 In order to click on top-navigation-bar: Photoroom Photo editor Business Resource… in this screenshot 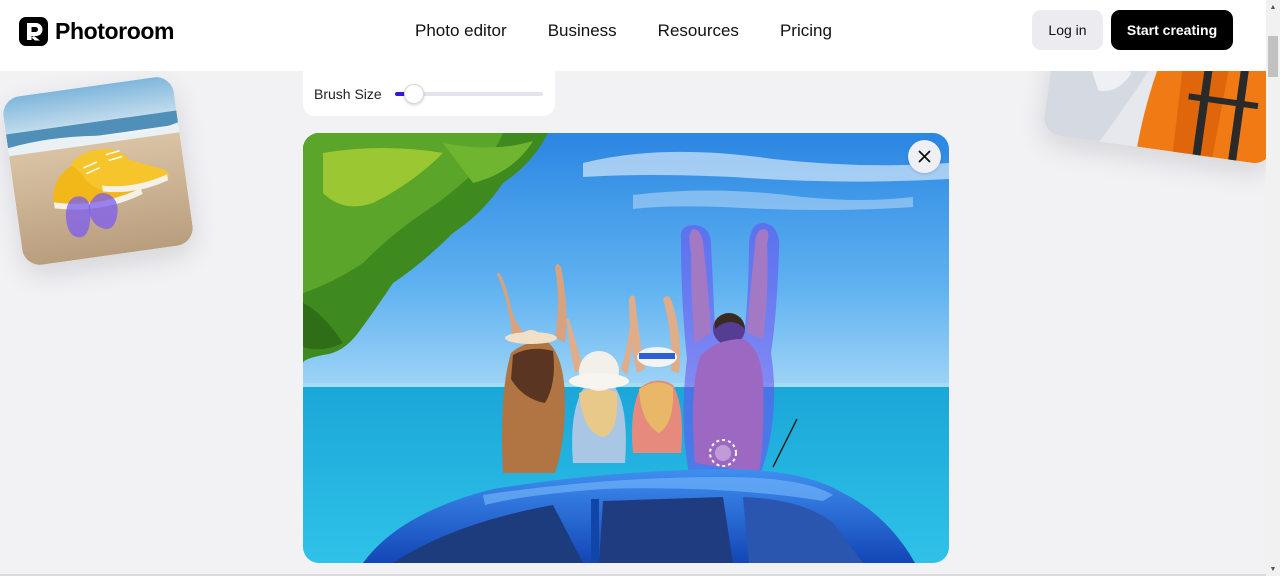, I will do `click(633, 35)`.